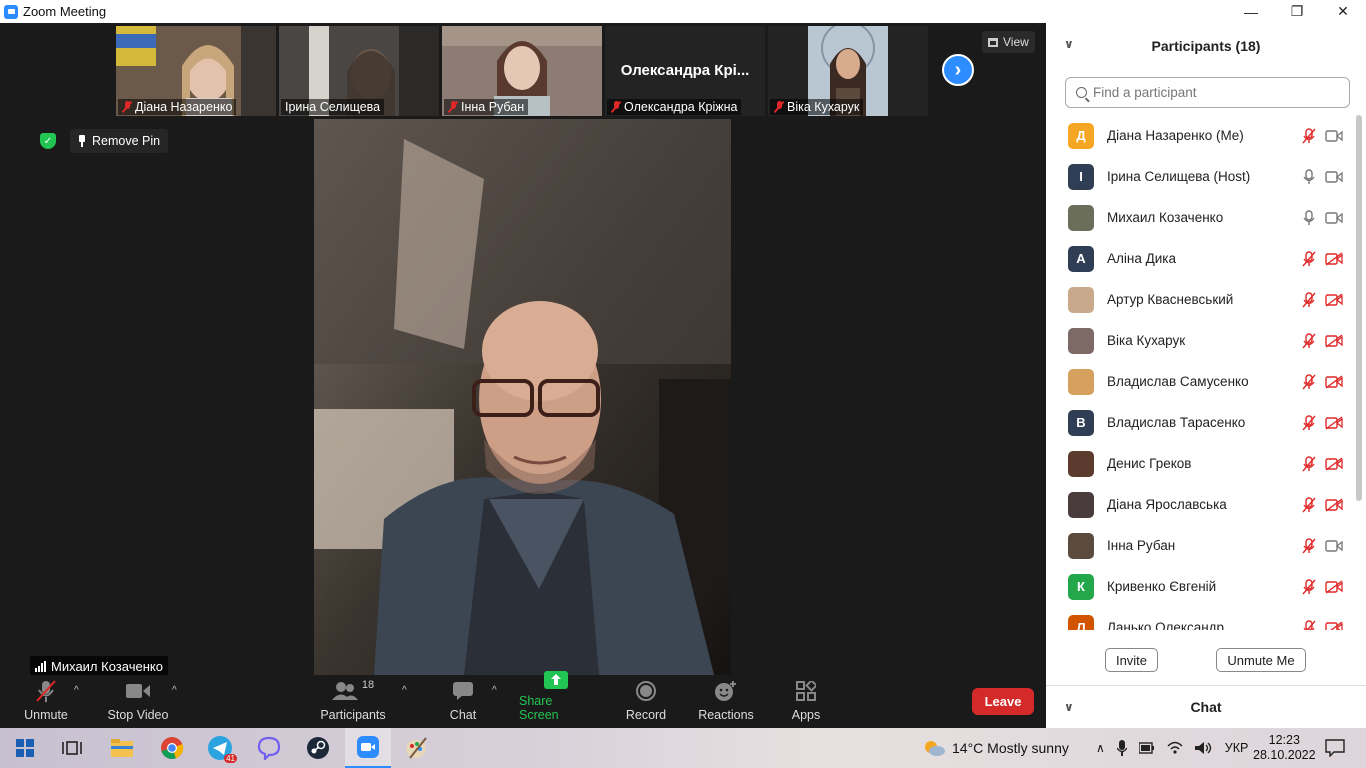 This screenshot has height=768, width=1366. What do you see at coordinates (685, 71) in the screenshot?
I see `video-thumbnail: Олександра Крі... Олександра Кріжна` at bounding box center [685, 71].